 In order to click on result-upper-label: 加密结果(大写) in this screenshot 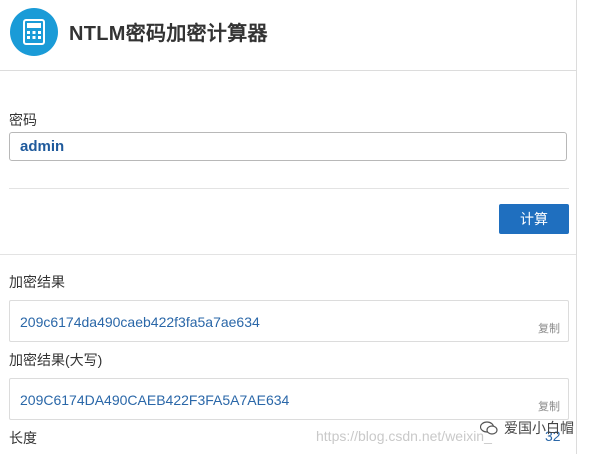, I will do `click(56, 360)`.